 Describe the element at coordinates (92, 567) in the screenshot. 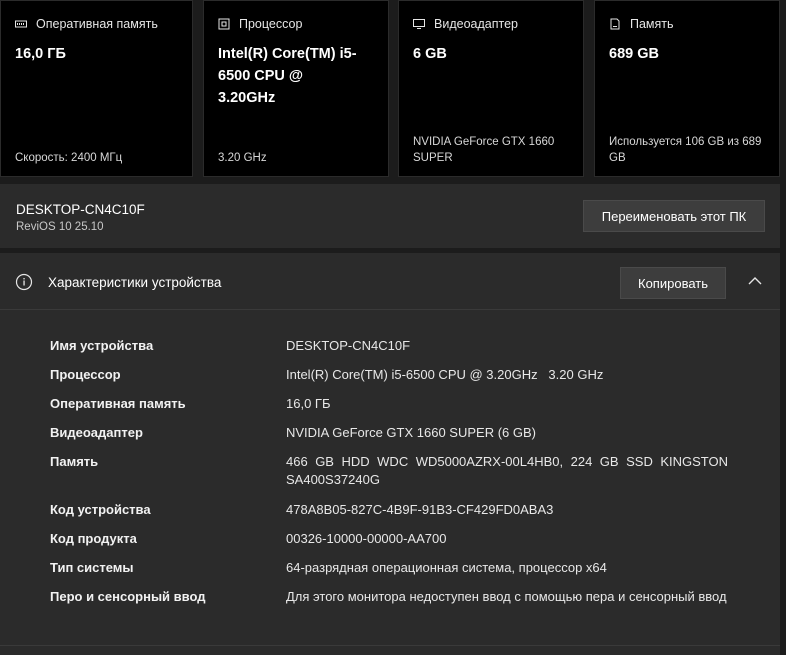

I see `spec-label: Тип системы` at that location.